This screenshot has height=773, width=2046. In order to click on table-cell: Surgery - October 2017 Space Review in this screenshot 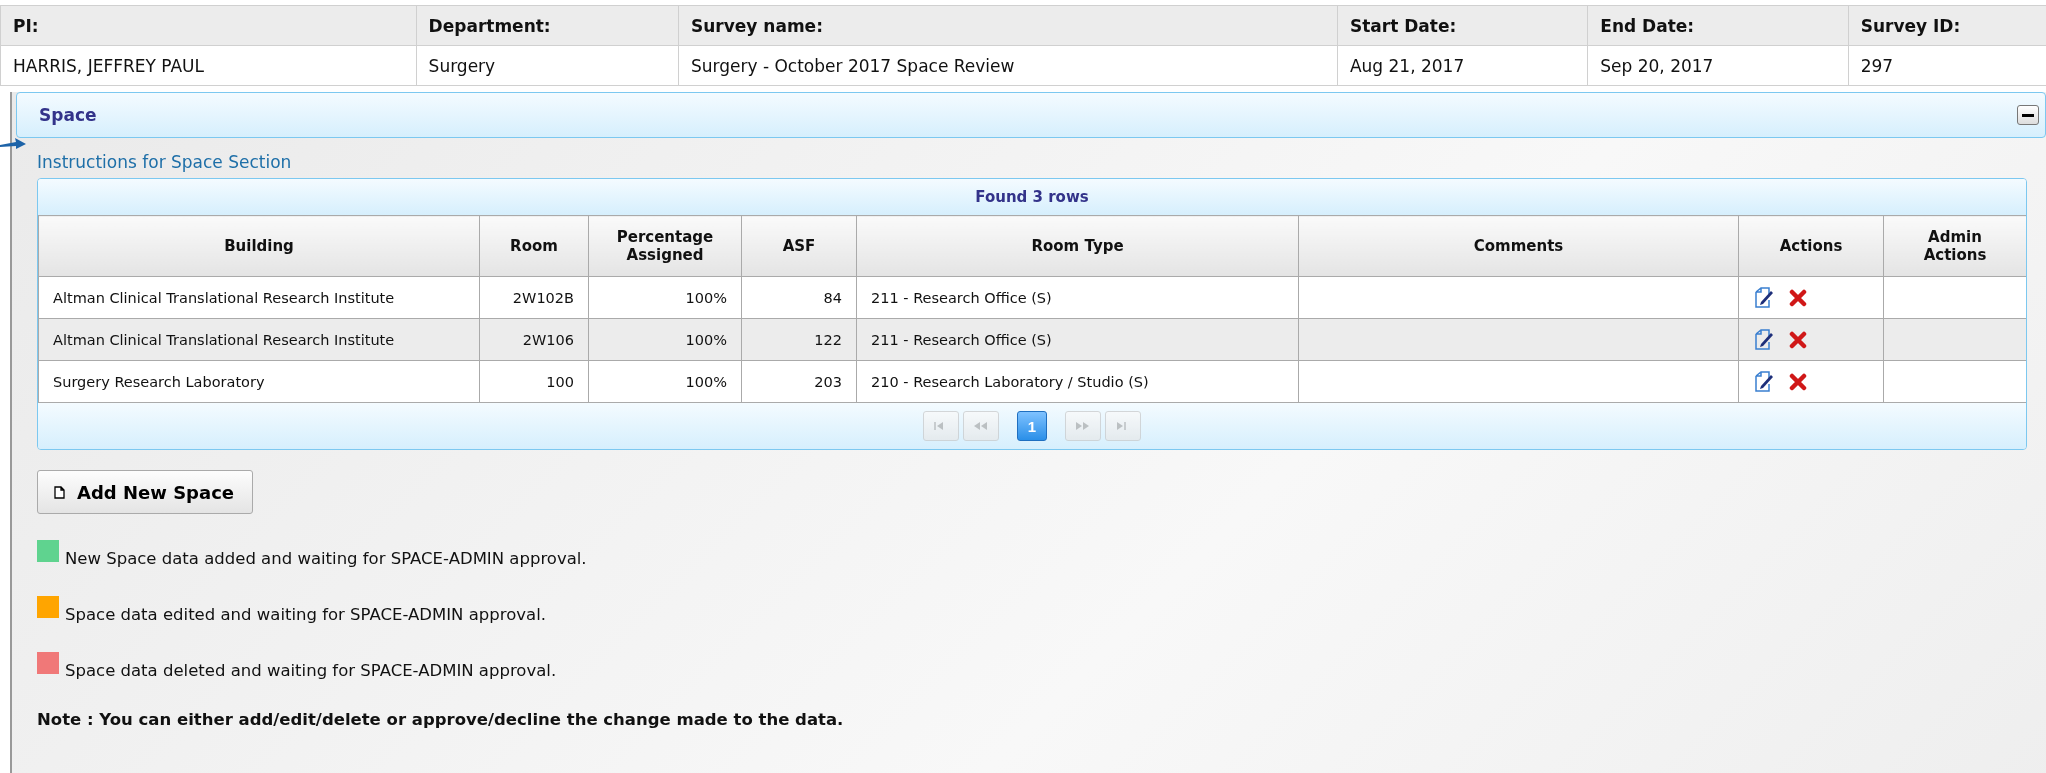, I will do `click(1008, 65)`.